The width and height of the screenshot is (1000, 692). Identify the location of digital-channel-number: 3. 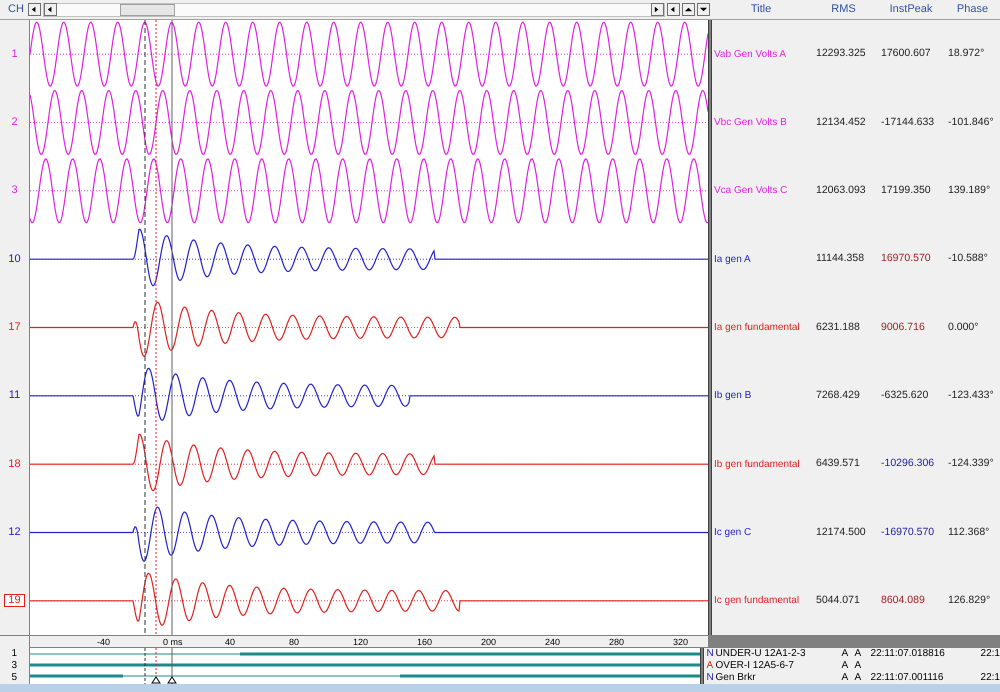
(14, 666).